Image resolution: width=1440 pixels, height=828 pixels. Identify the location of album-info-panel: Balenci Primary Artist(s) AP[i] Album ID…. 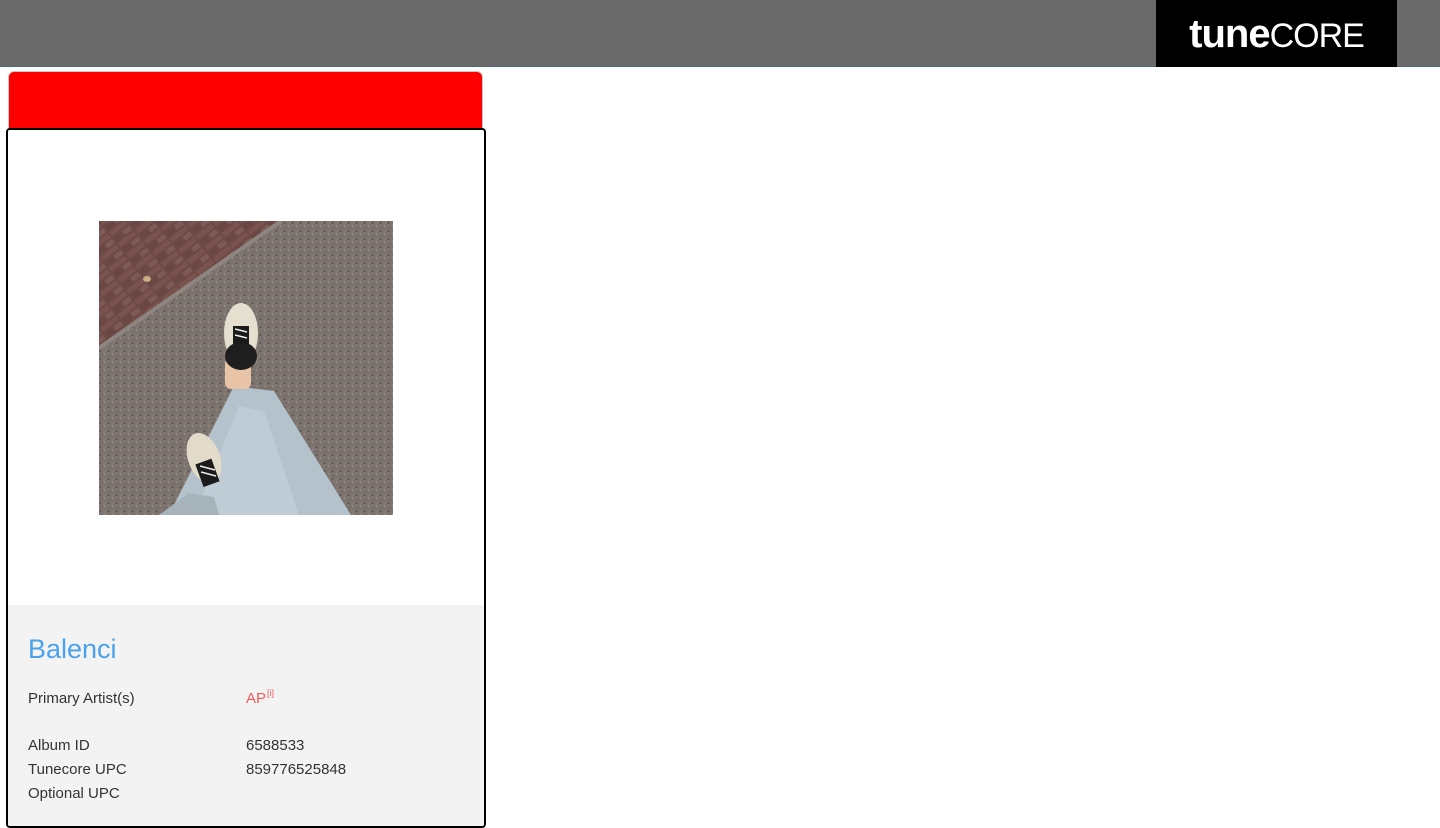
(246, 715).